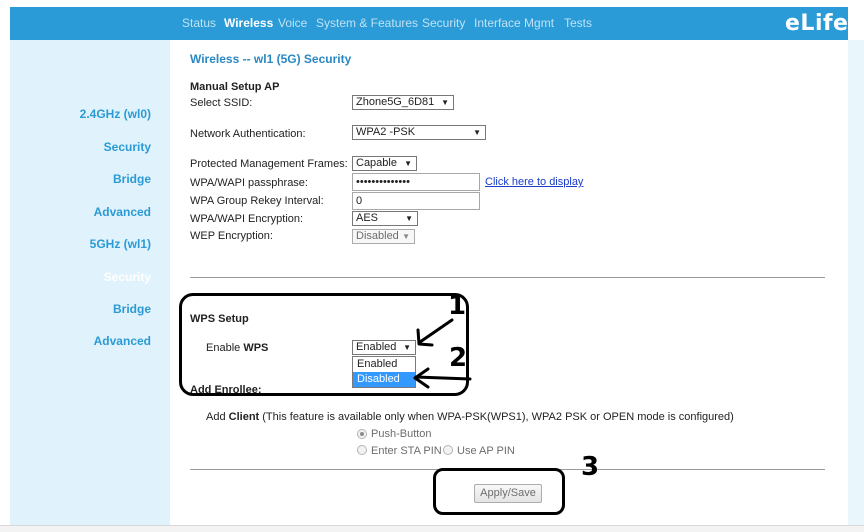 This screenshot has width=864, height=532. Describe the element at coordinates (248, 23) in the screenshot. I see `nav-wireless: Wireless` at that location.